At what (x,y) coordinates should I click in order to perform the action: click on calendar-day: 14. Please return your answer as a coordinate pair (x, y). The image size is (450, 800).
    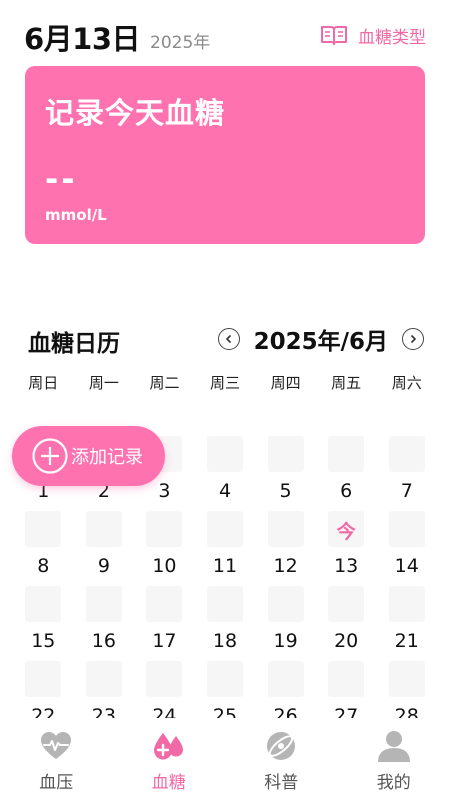
    Looking at the image, I should click on (406, 548).